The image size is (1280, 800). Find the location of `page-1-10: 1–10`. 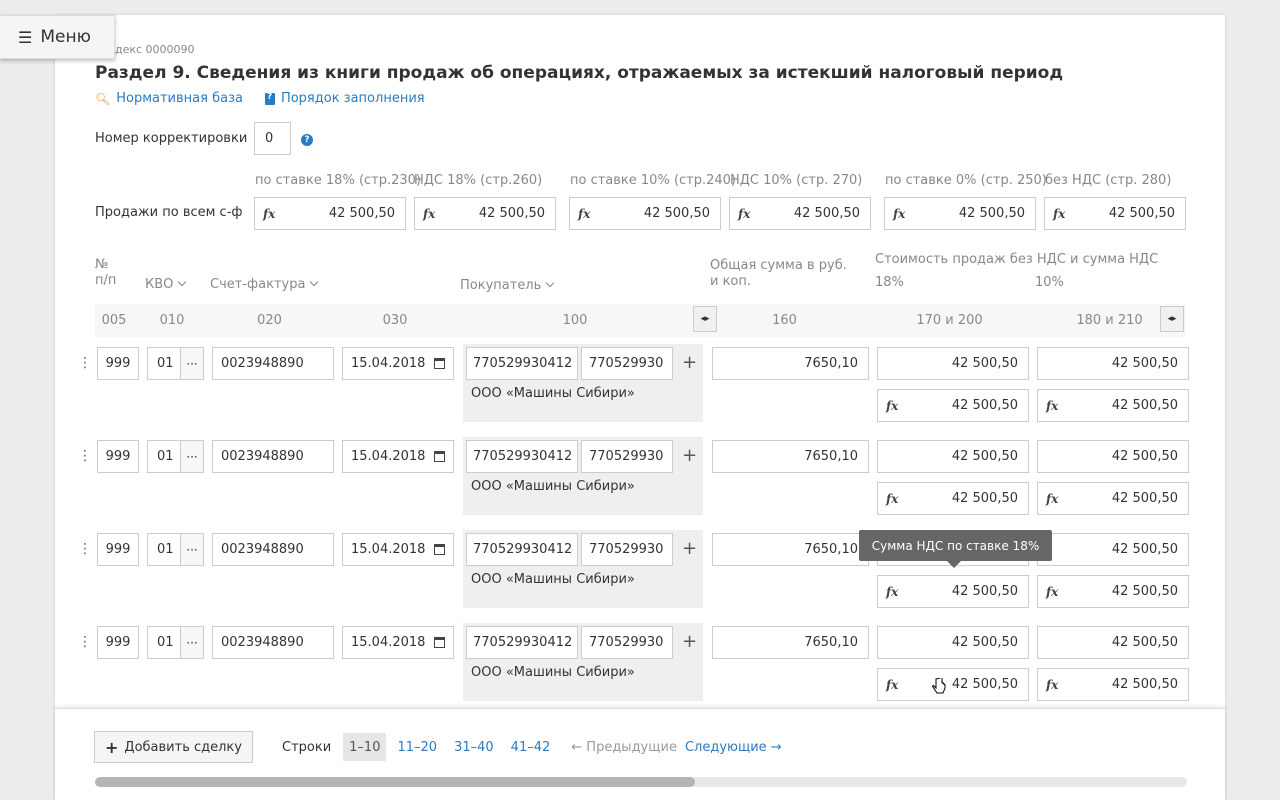

page-1-10: 1–10 is located at coordinates (365, 747).